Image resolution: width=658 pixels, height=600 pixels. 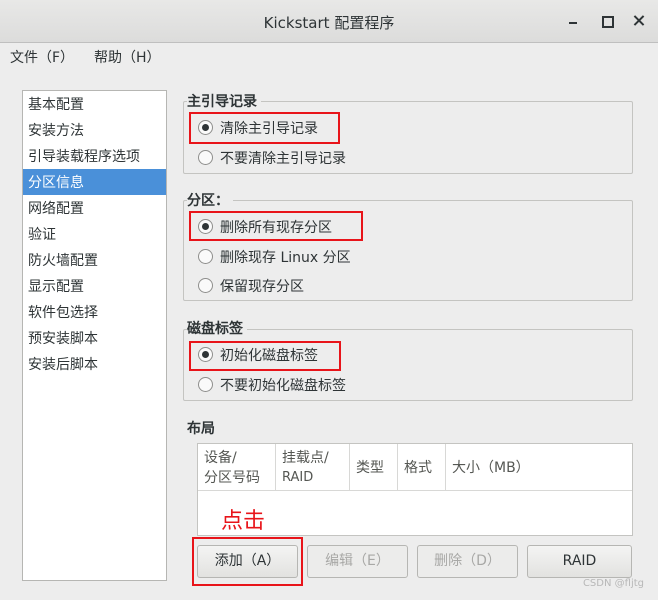 I want to click on sidebar-item-install-method: 安装方法, so click(x=94, y=130).